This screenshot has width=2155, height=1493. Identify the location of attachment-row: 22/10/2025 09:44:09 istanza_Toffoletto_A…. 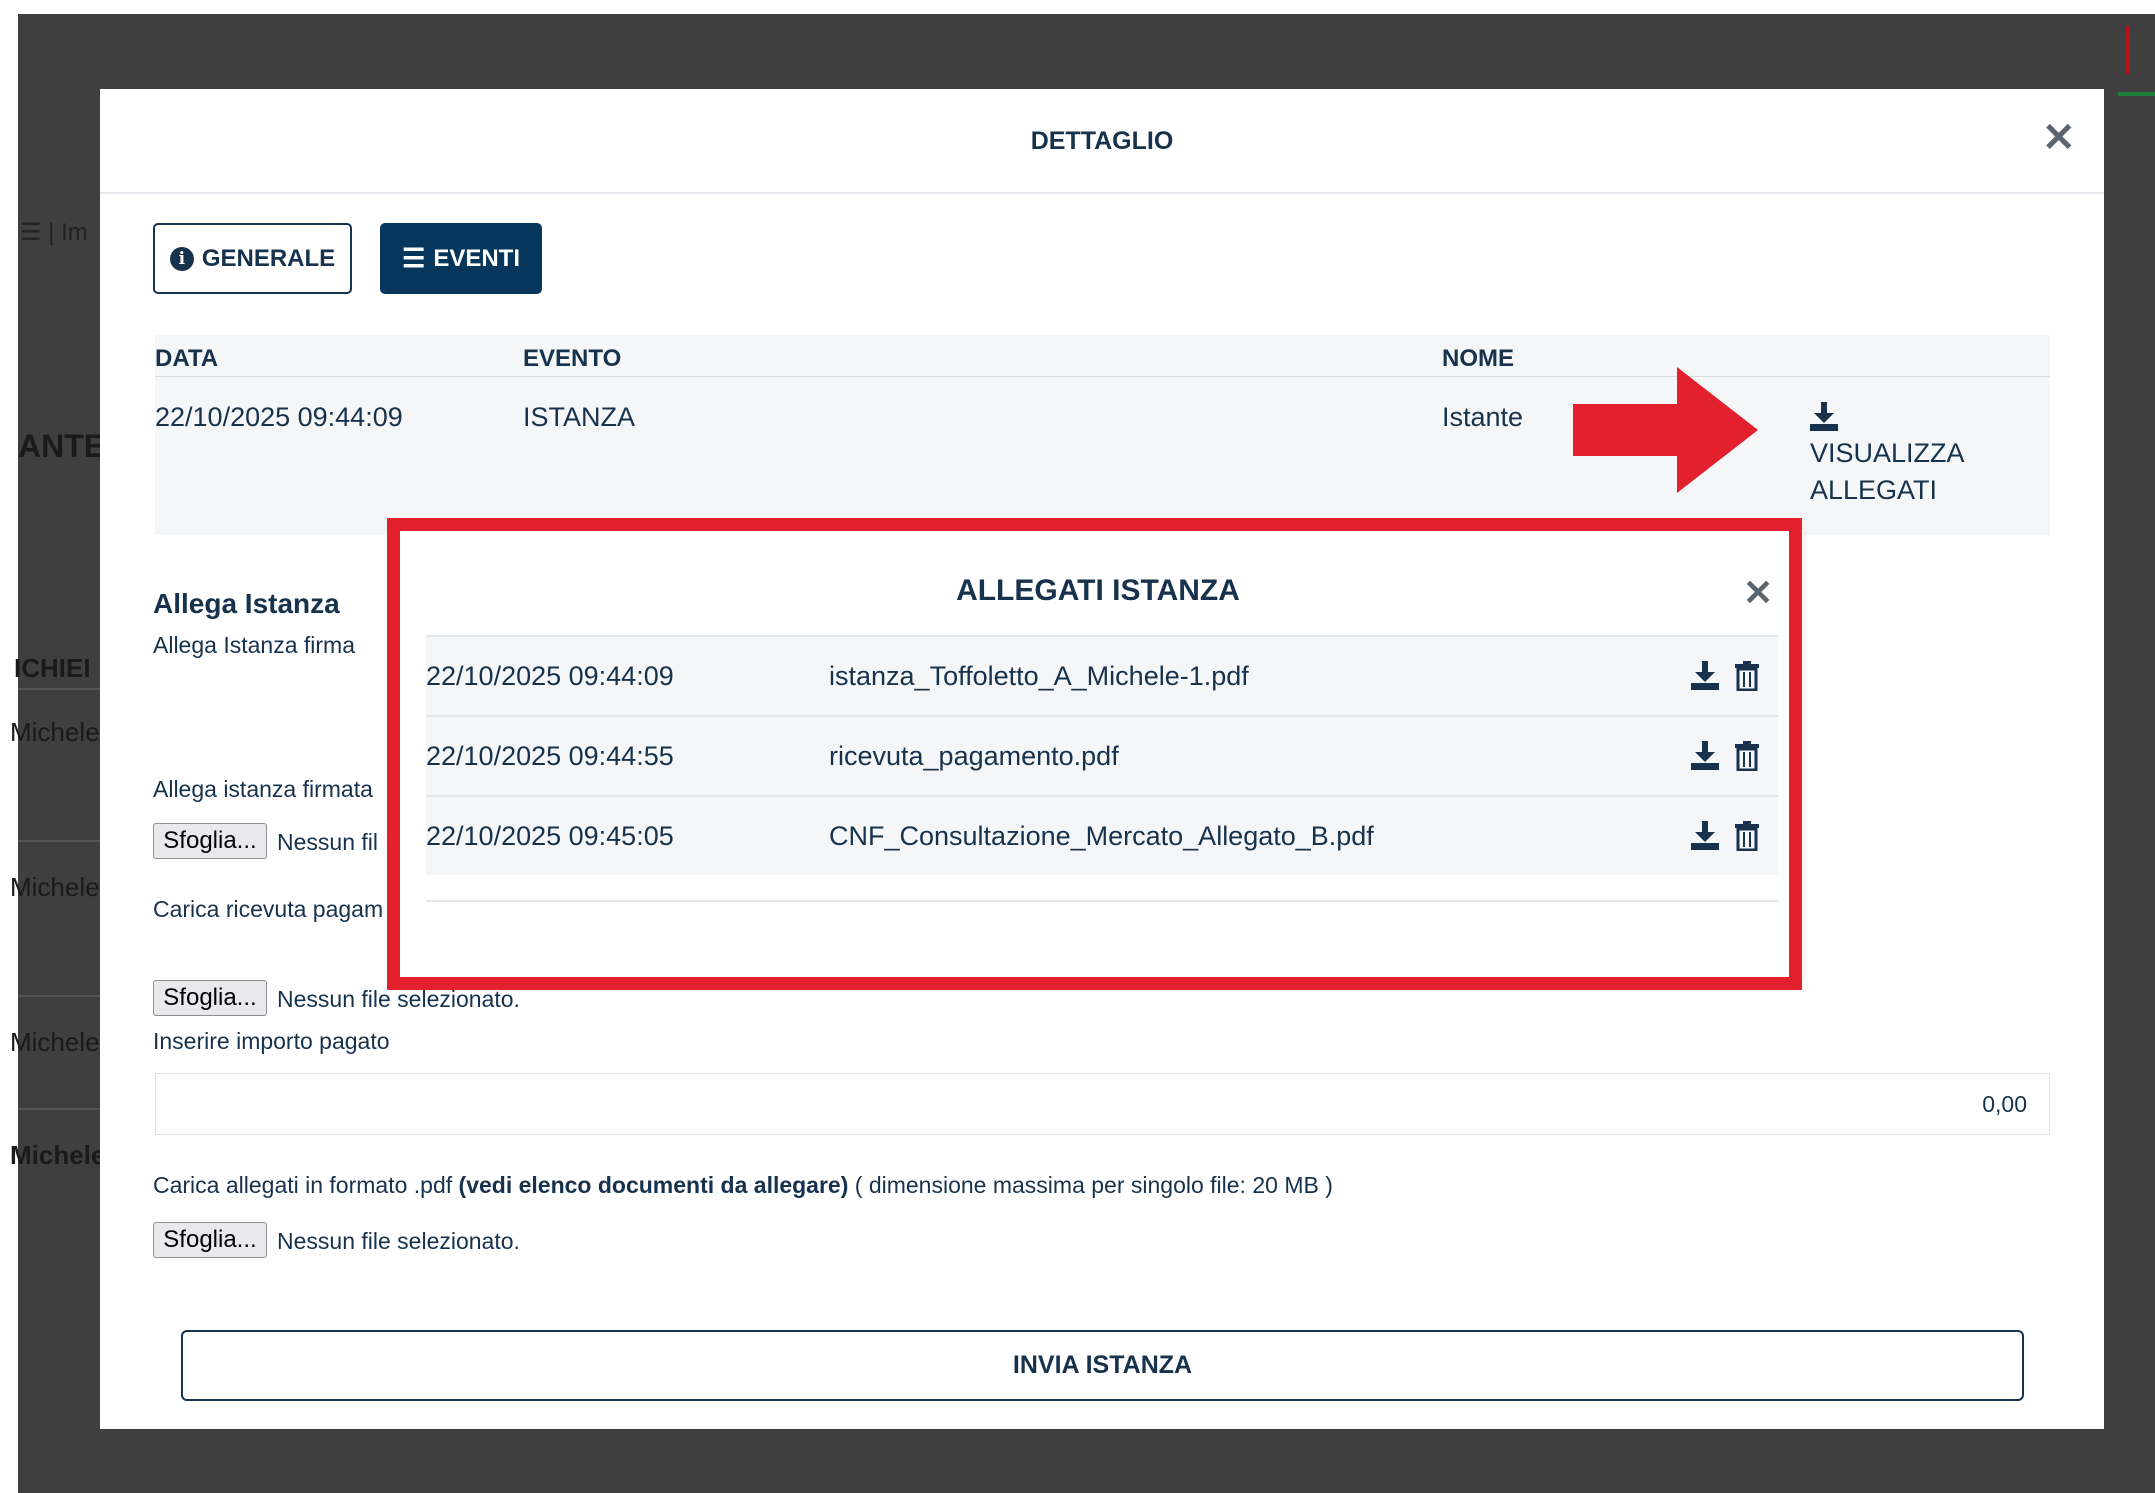
(1102, 675).